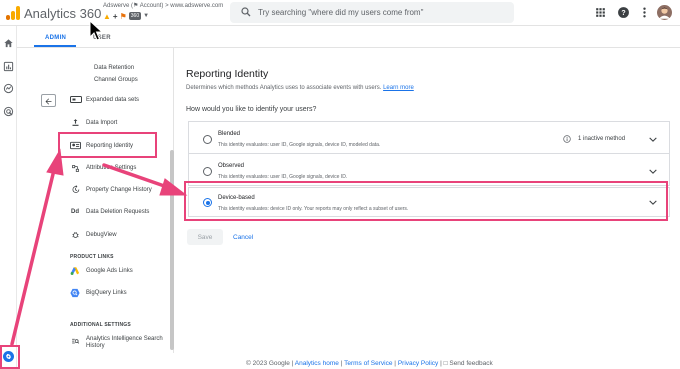 This screenshot has height=369, width=680. Describe the element at coordinates (114, 68) in the screenshot. I see `nav-data-retention: Data Retention` at that location.